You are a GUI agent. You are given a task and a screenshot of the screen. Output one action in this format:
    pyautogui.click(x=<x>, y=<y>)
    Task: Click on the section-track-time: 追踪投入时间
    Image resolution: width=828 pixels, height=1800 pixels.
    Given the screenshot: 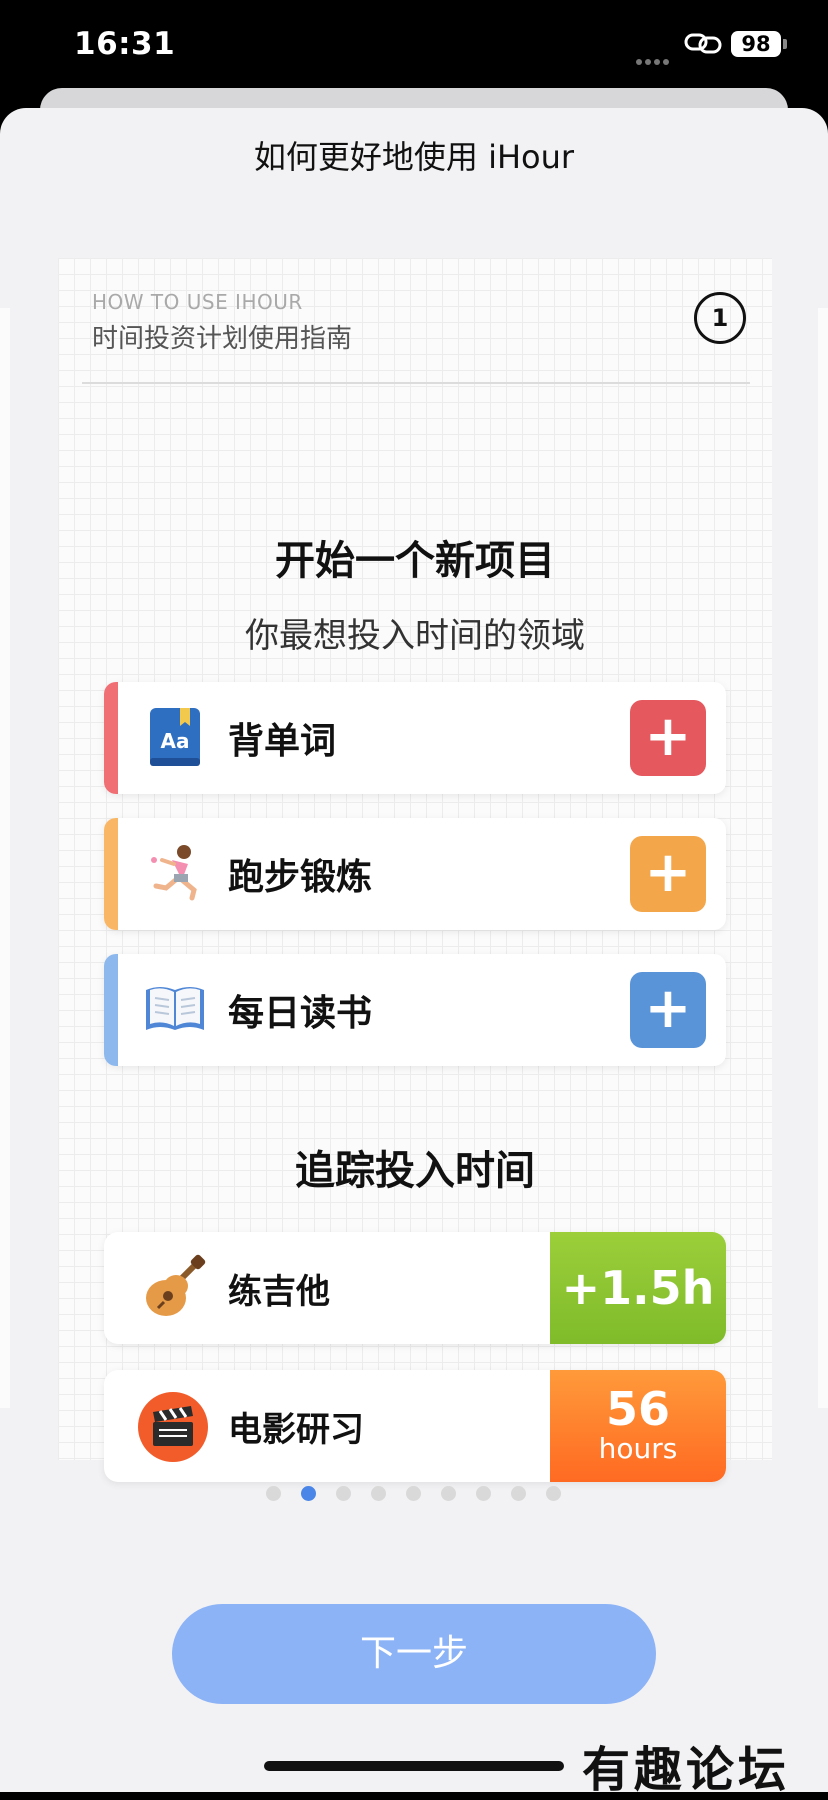 What is the action you would take?
    pyautogui.click(x=415, y=1167)
    